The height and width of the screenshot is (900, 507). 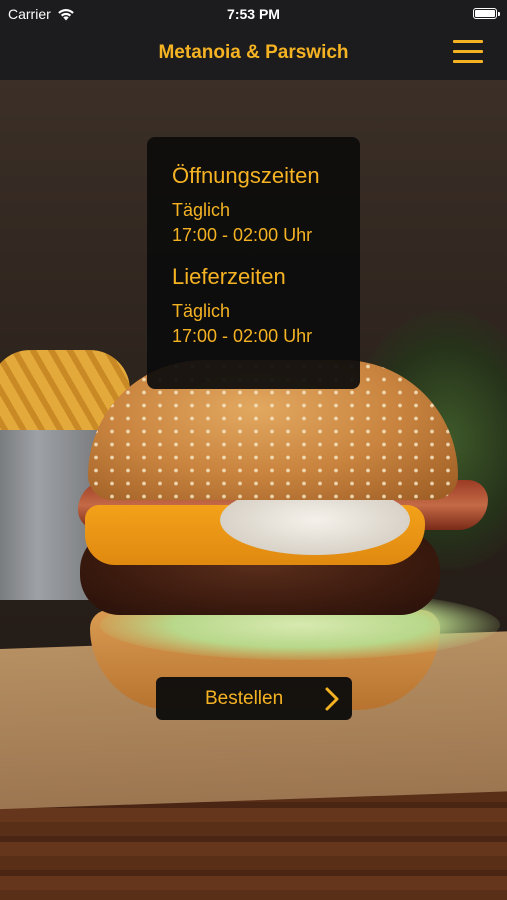 What do you see at coordinates (201, 311) in the screenshot?
I see `delivery-days: Täglich` at bounding box center [201, 311].